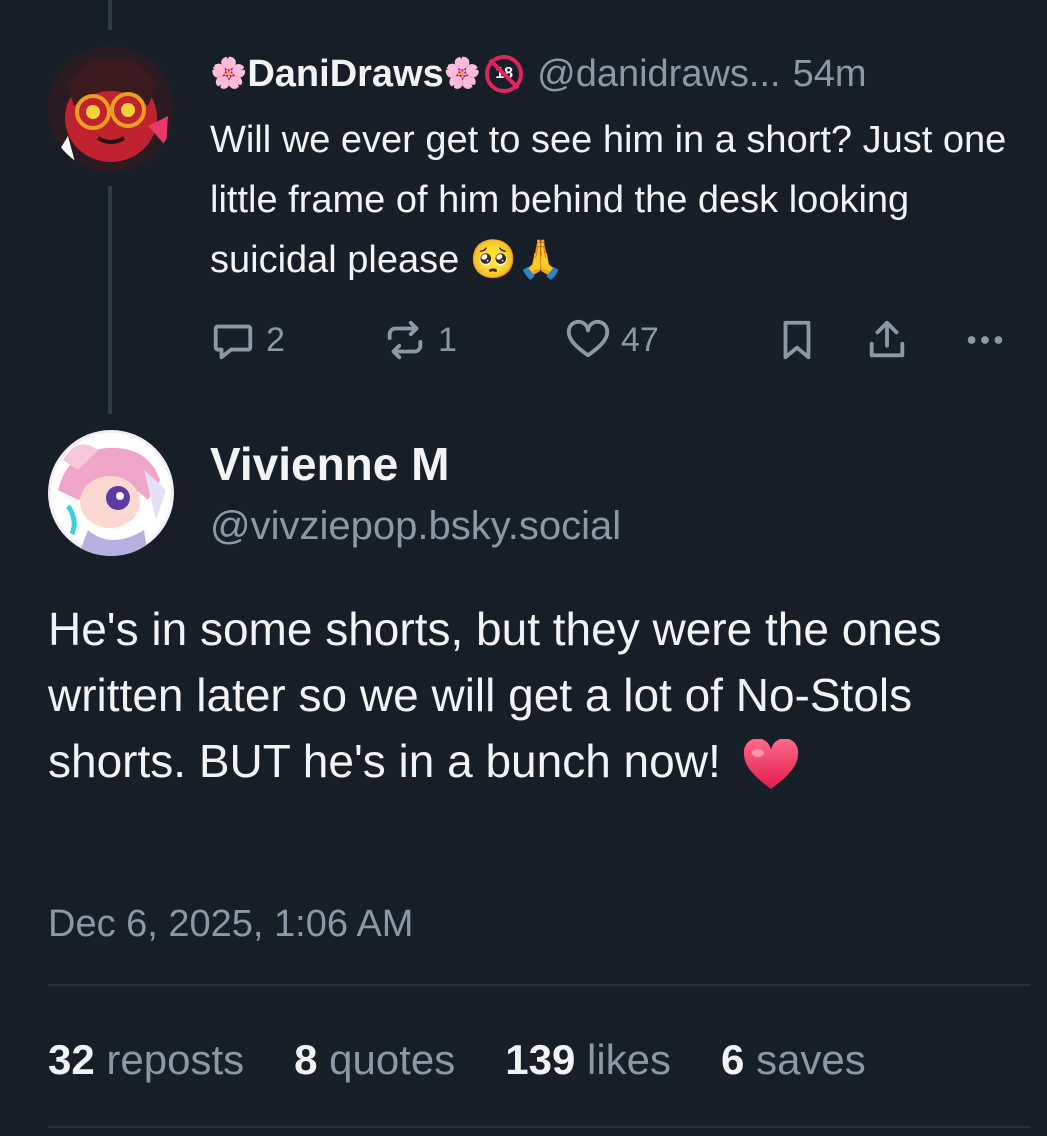  I want to click on parent-display-name-text: DaniDraws, so click(345, 74).